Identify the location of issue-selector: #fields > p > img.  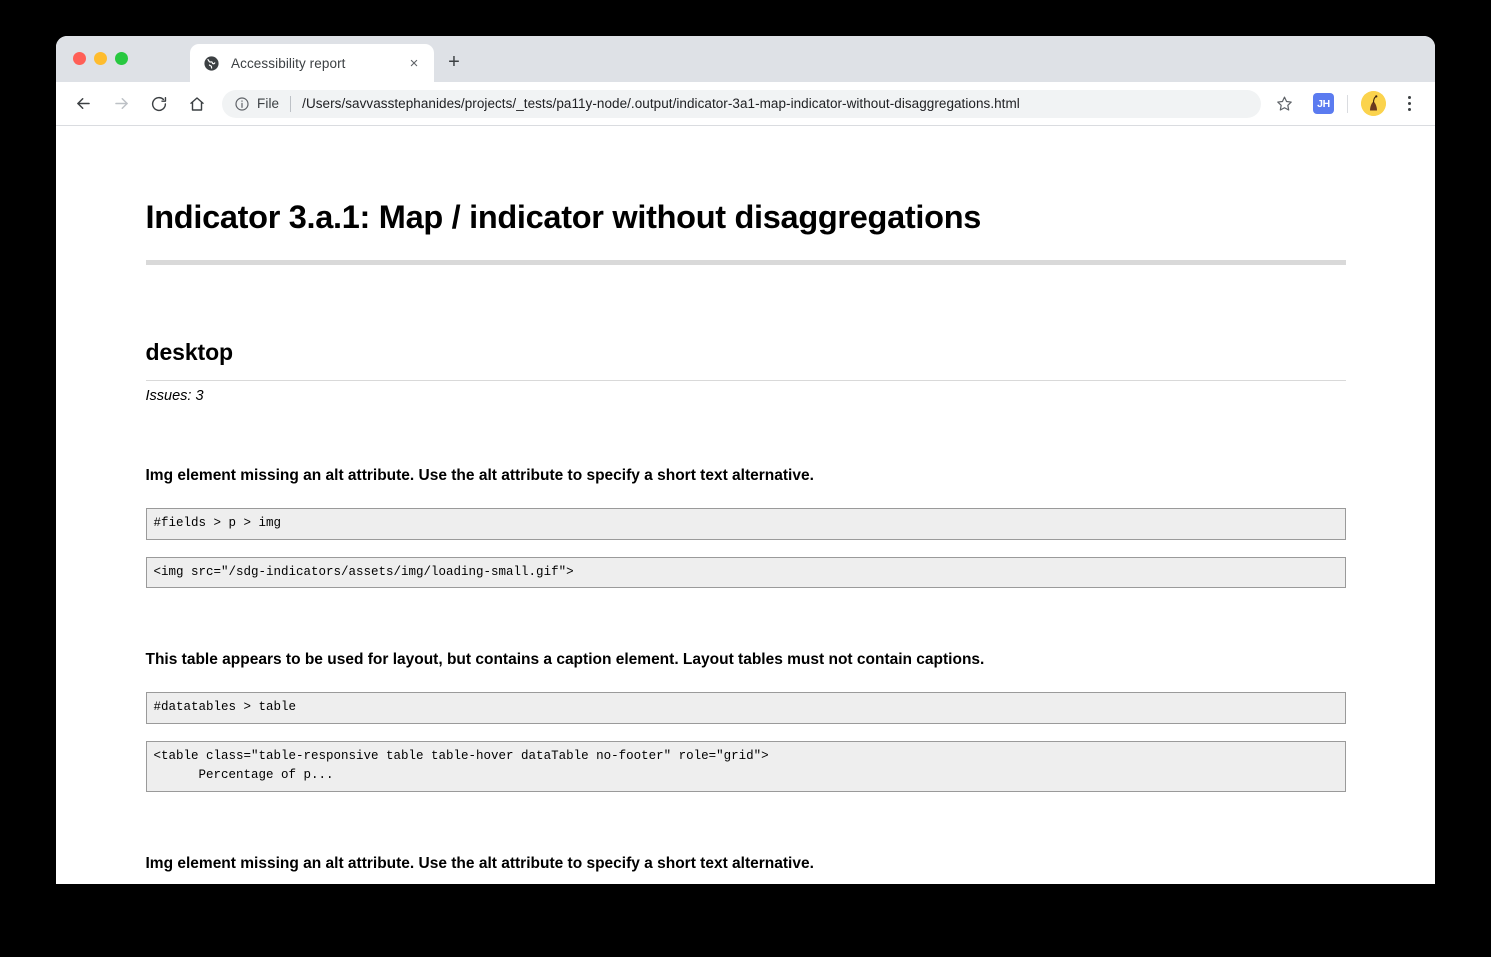
(745, 523).